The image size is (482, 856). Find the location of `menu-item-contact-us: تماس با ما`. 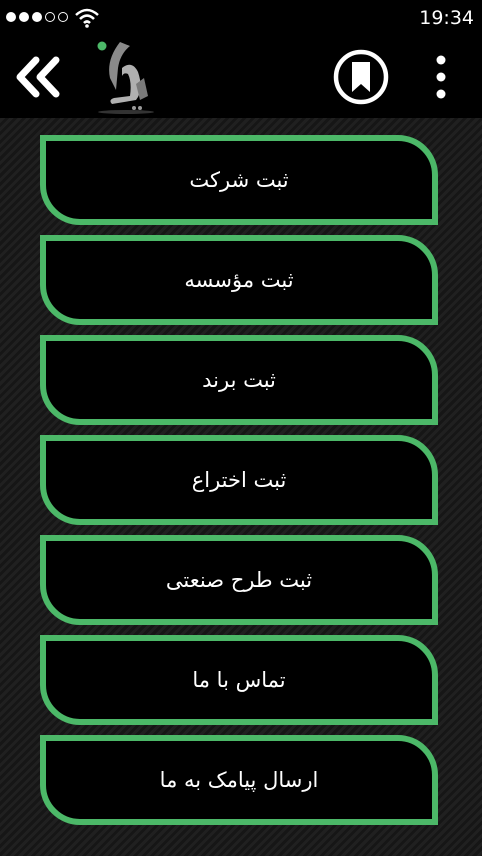

menu-item-contact-us: تماس با ما is located at coordinates (239, 680).